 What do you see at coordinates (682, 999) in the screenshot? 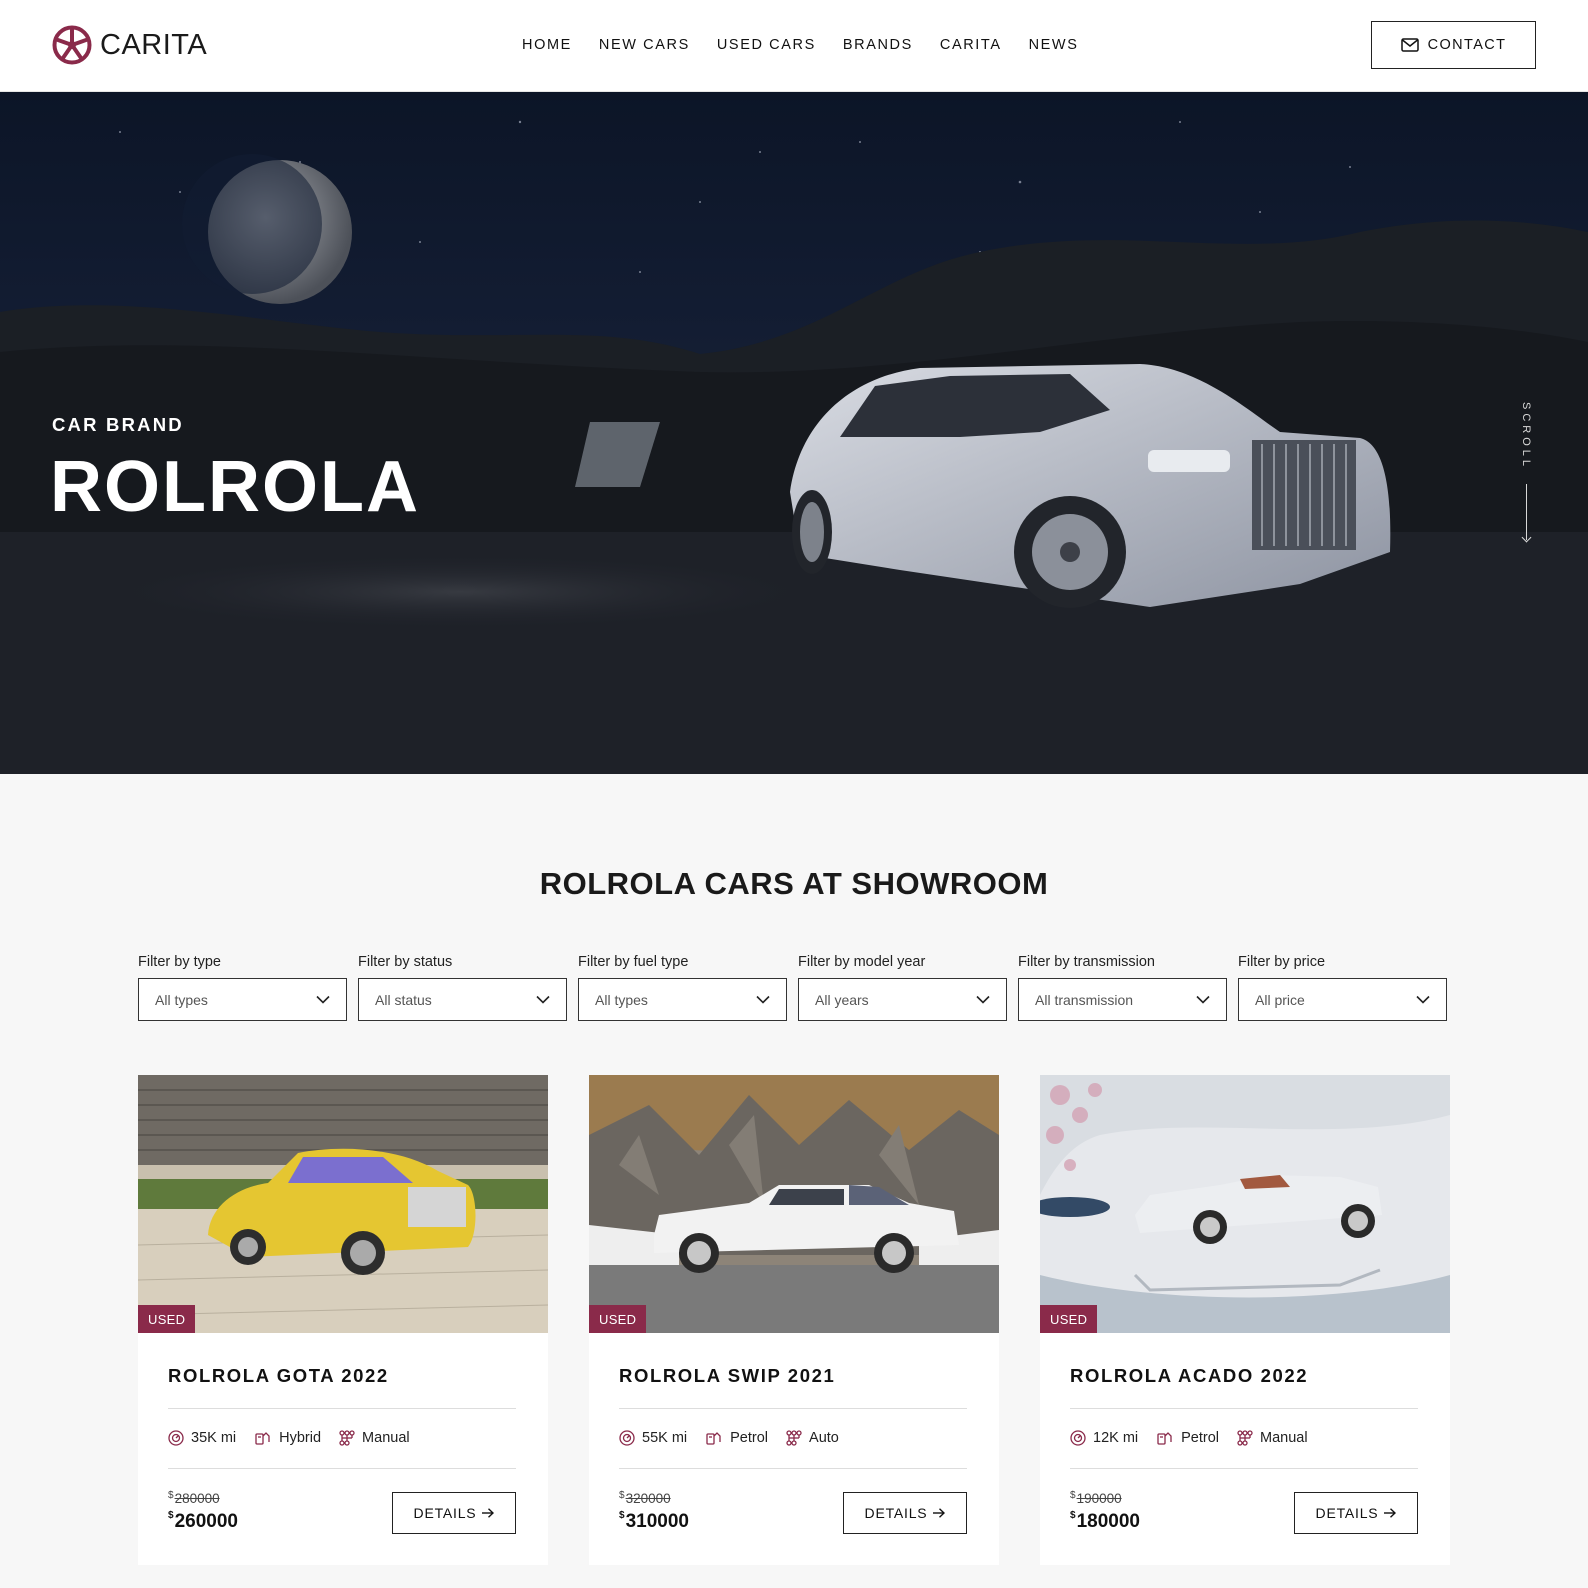
I see `fuel-type-select: All types` at bounding box center [682, 999].